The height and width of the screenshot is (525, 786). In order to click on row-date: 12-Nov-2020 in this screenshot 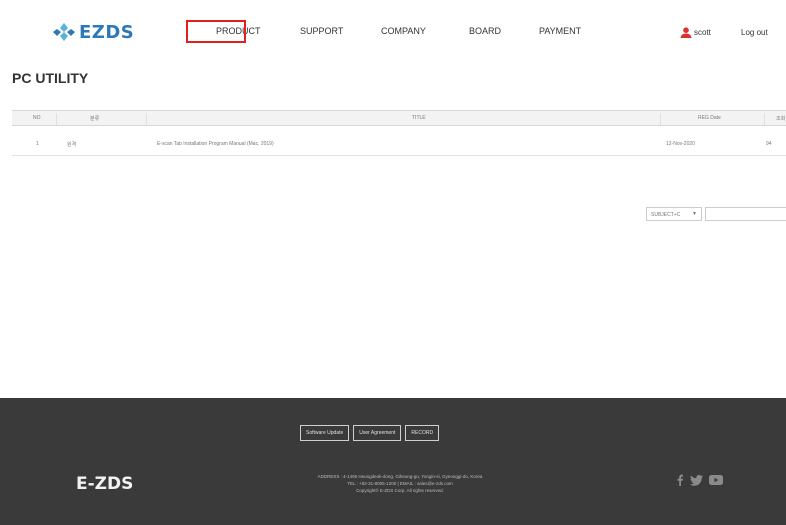, I will do `click(680, 144)`.